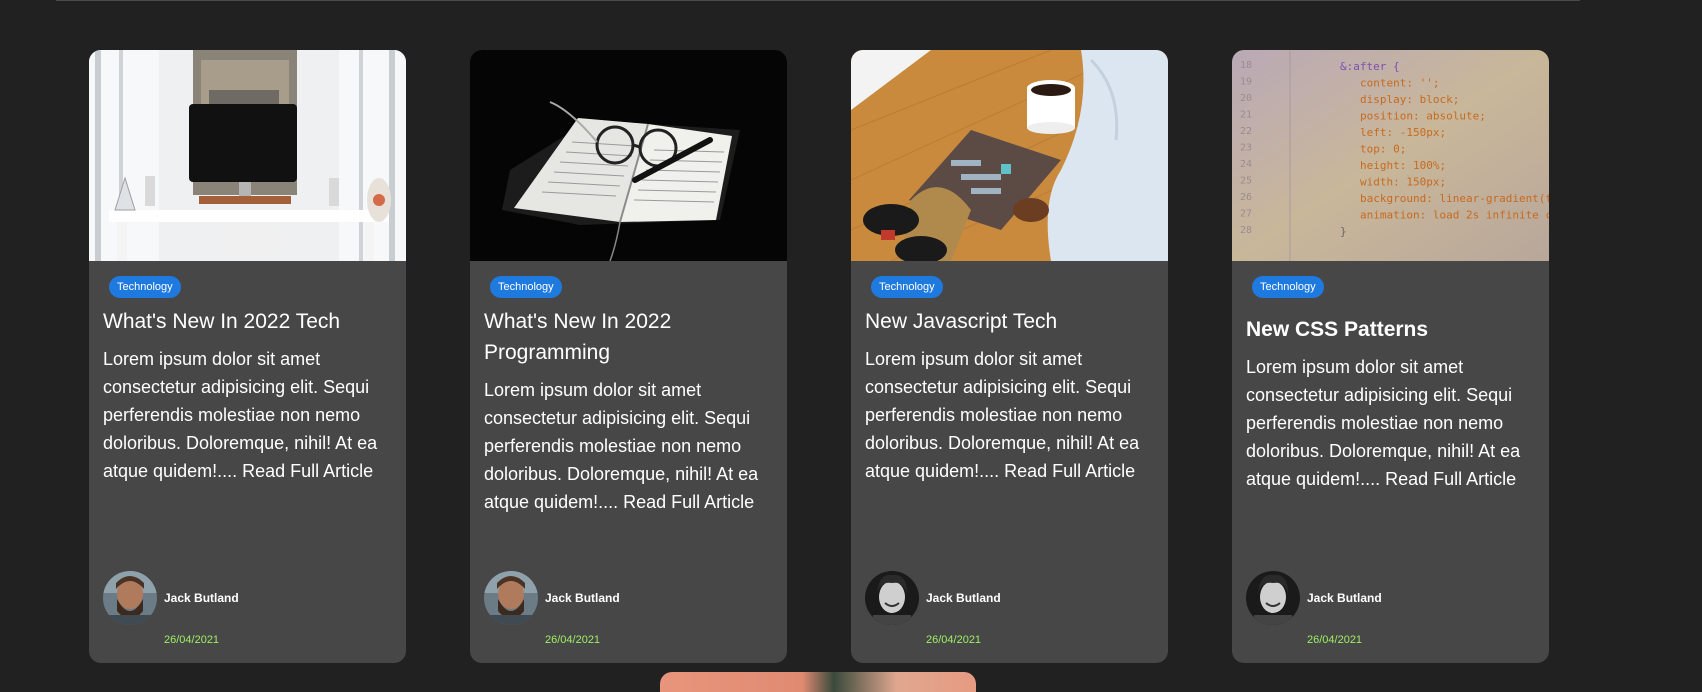 The height and width of the screenshot is (692, 1702). I want to click on code-line-number: 18, so click(1246, 65).